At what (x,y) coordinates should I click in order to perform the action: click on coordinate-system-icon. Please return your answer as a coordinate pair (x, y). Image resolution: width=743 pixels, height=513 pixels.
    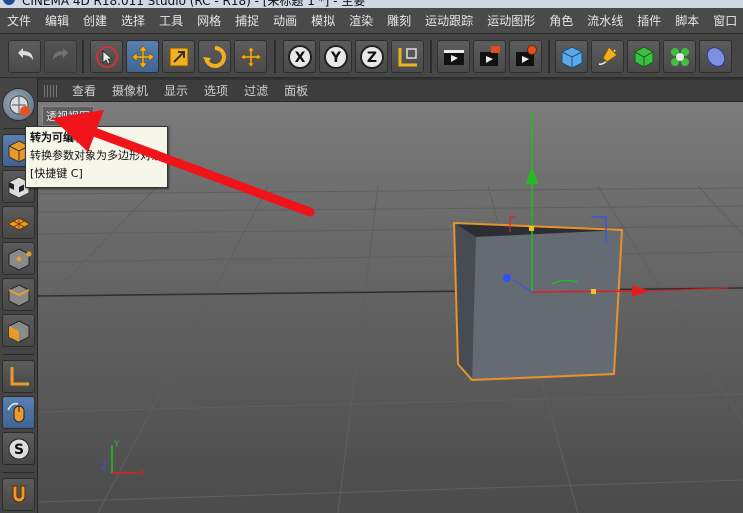
    Looking at the image, I should click on (407, 56).